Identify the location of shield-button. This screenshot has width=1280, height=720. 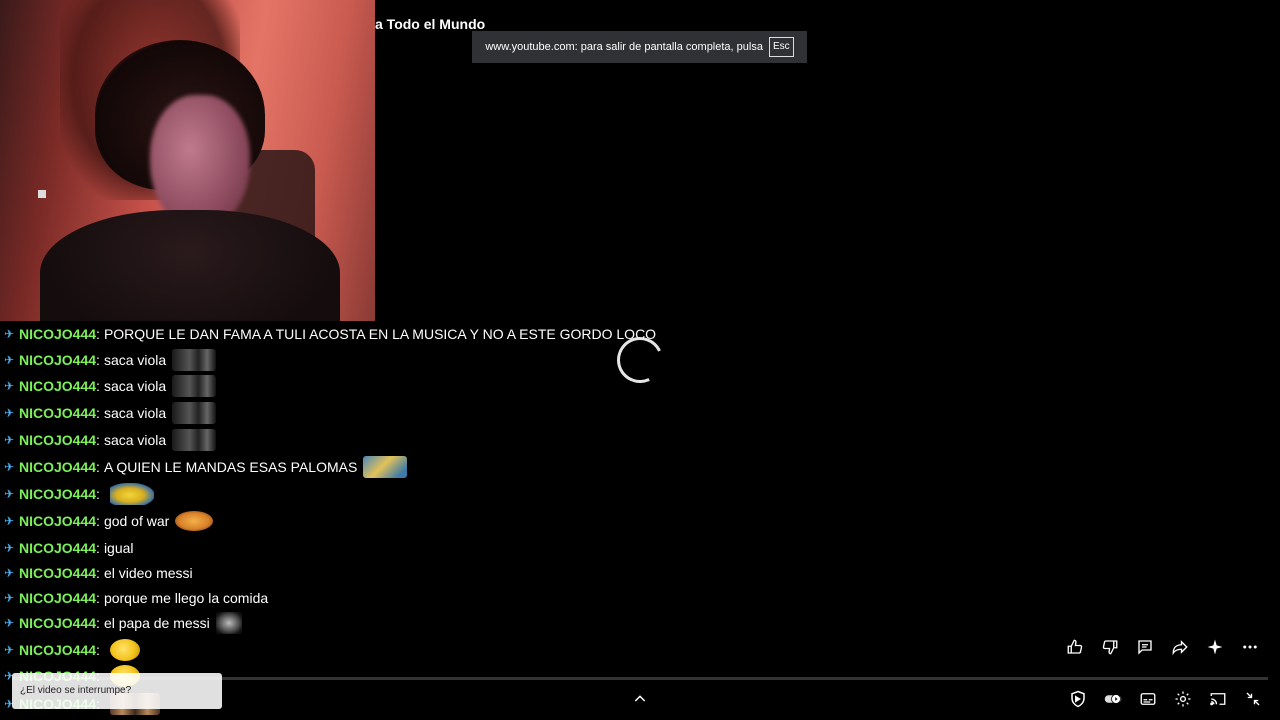
(1078, 699).